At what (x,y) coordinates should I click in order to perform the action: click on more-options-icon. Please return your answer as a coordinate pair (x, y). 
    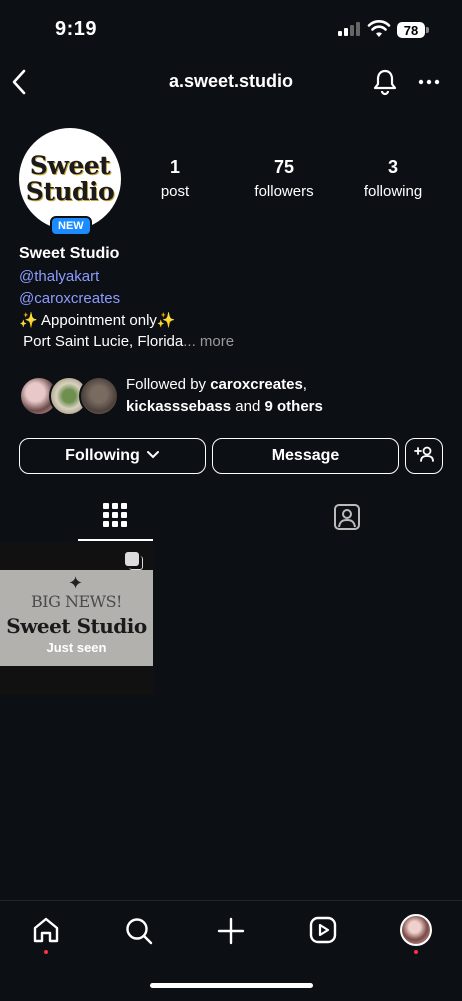
    Looking at the image, I should click on (429, 84).